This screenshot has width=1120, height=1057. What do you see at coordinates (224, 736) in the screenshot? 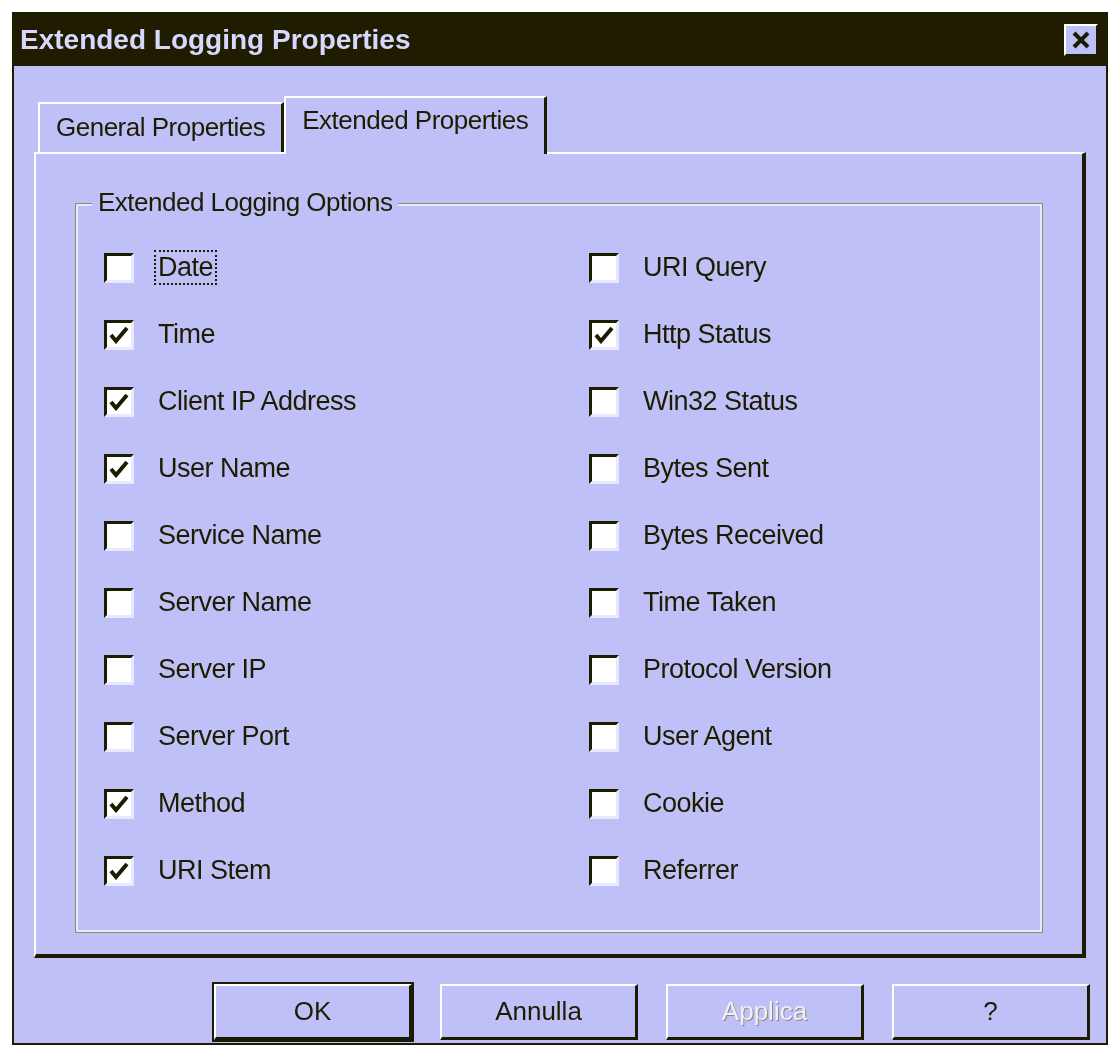
I see `checkbox-label: Server Port` at bounding box center [224, 736].